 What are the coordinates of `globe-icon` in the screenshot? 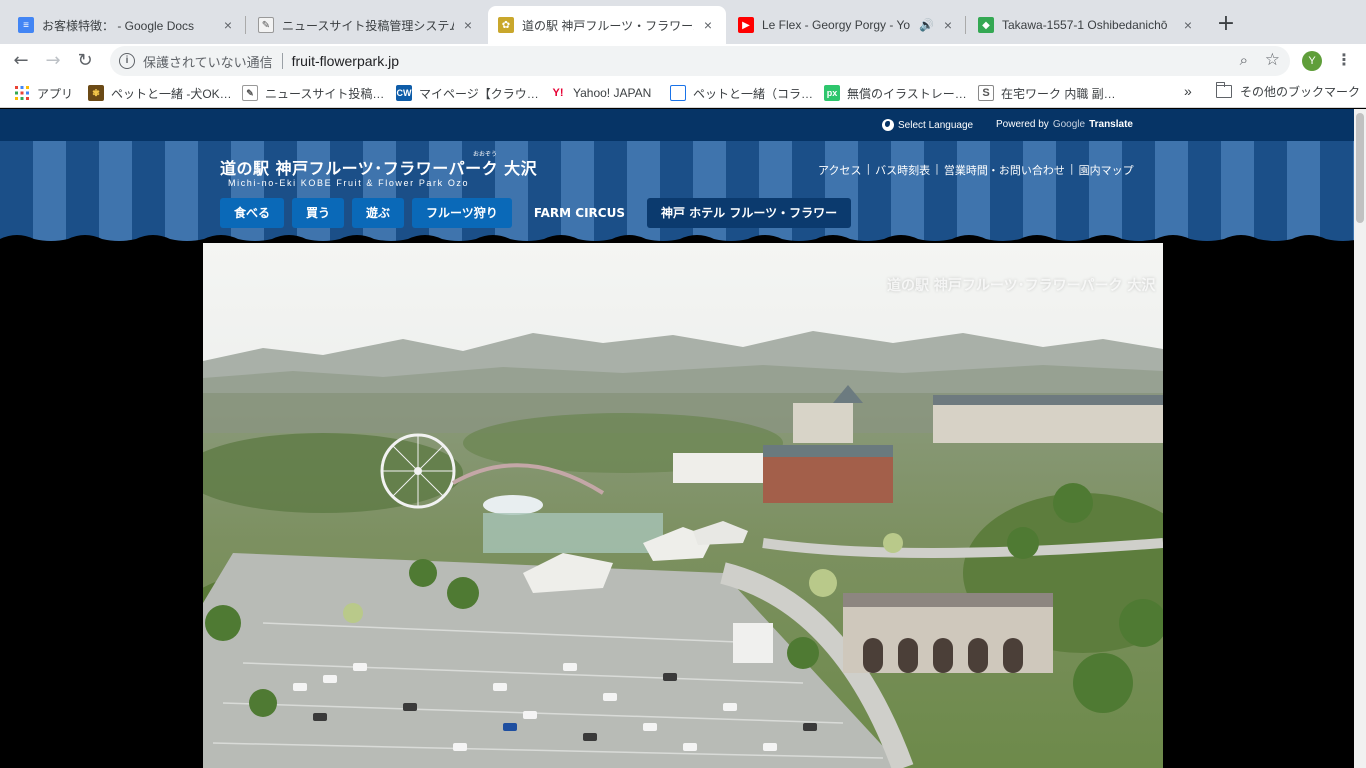 It's located at (888, 125).